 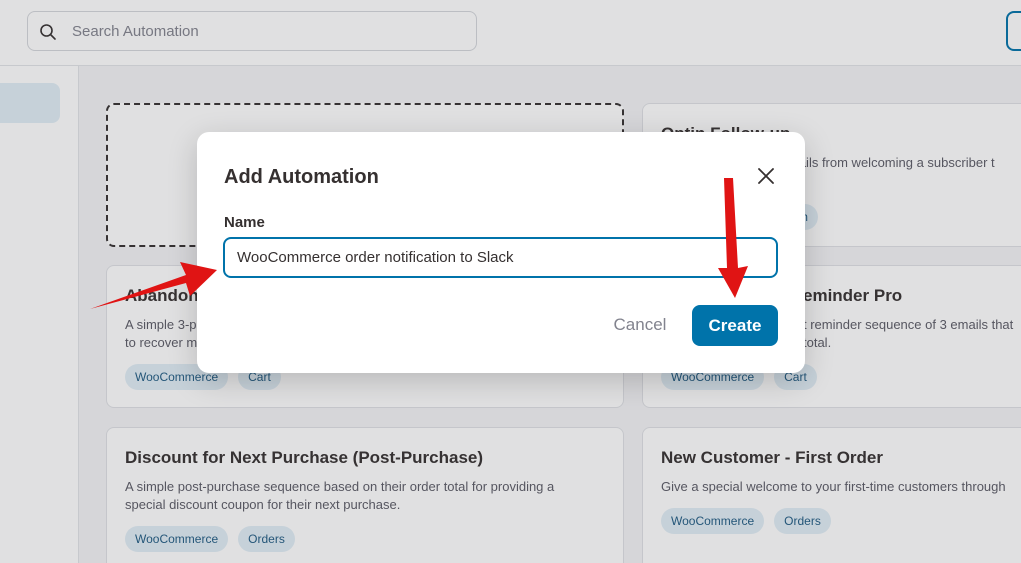 What do you see at coordinates (244, 222) in the screenshot?
I see `name-label: Name` at bounding box center [244, 222].